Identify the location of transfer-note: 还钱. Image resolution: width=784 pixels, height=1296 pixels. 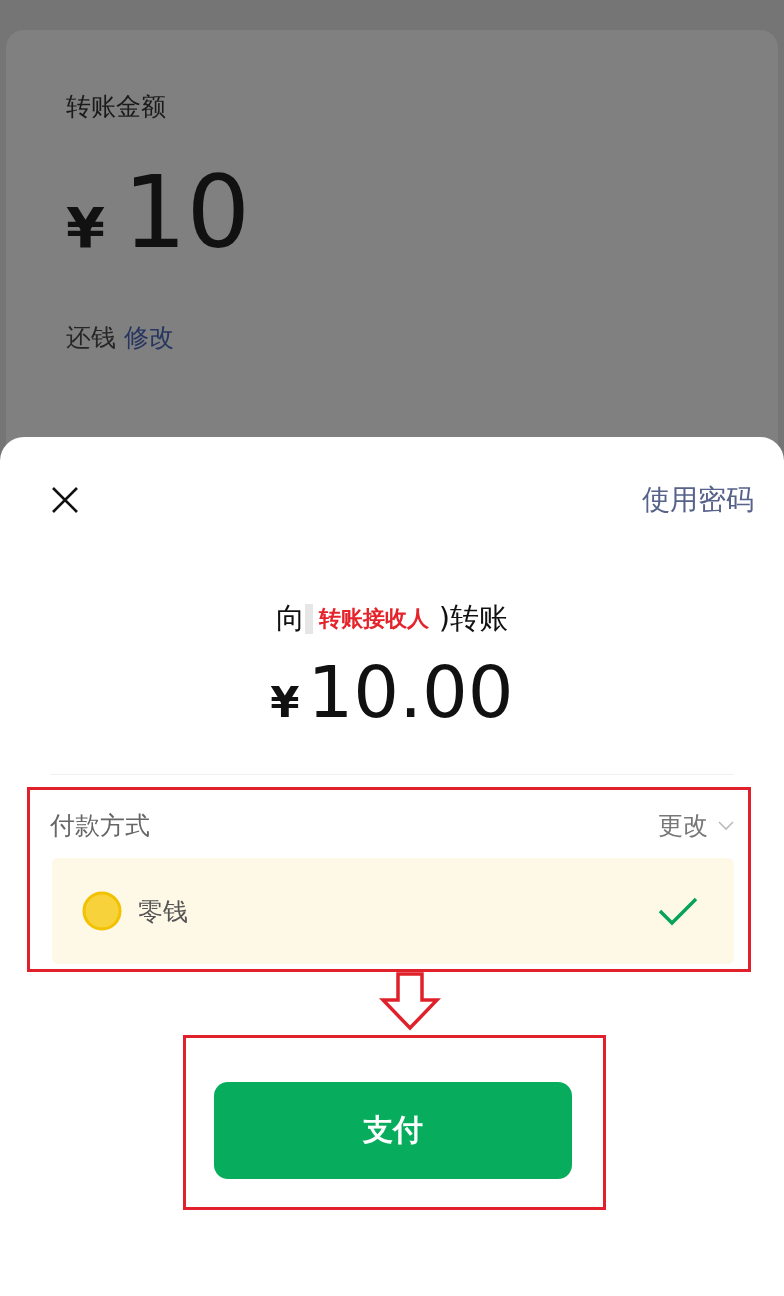
(91, 338).